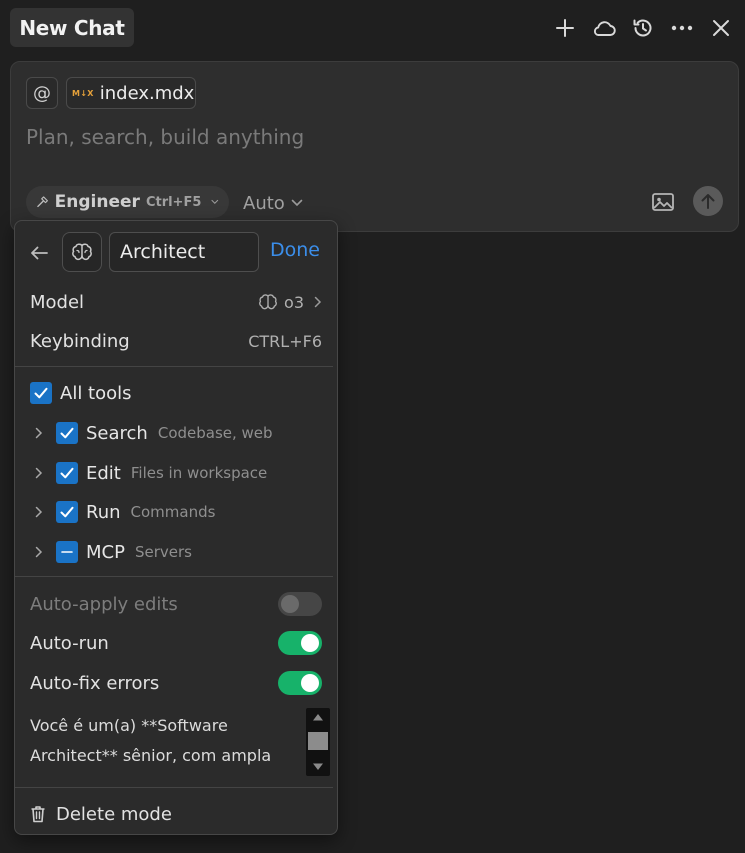  I want to click on scroll-down-icon, so click(318, 767).